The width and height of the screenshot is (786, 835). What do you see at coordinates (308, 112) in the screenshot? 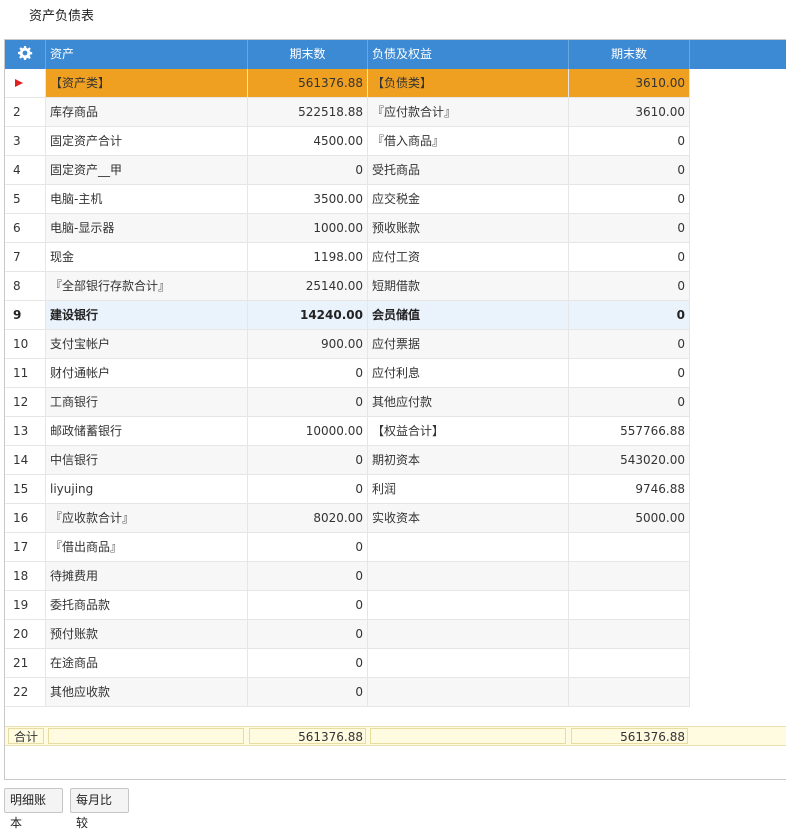
I see `asset-end-cell: 522518.88` at bounding box center [308, 112].